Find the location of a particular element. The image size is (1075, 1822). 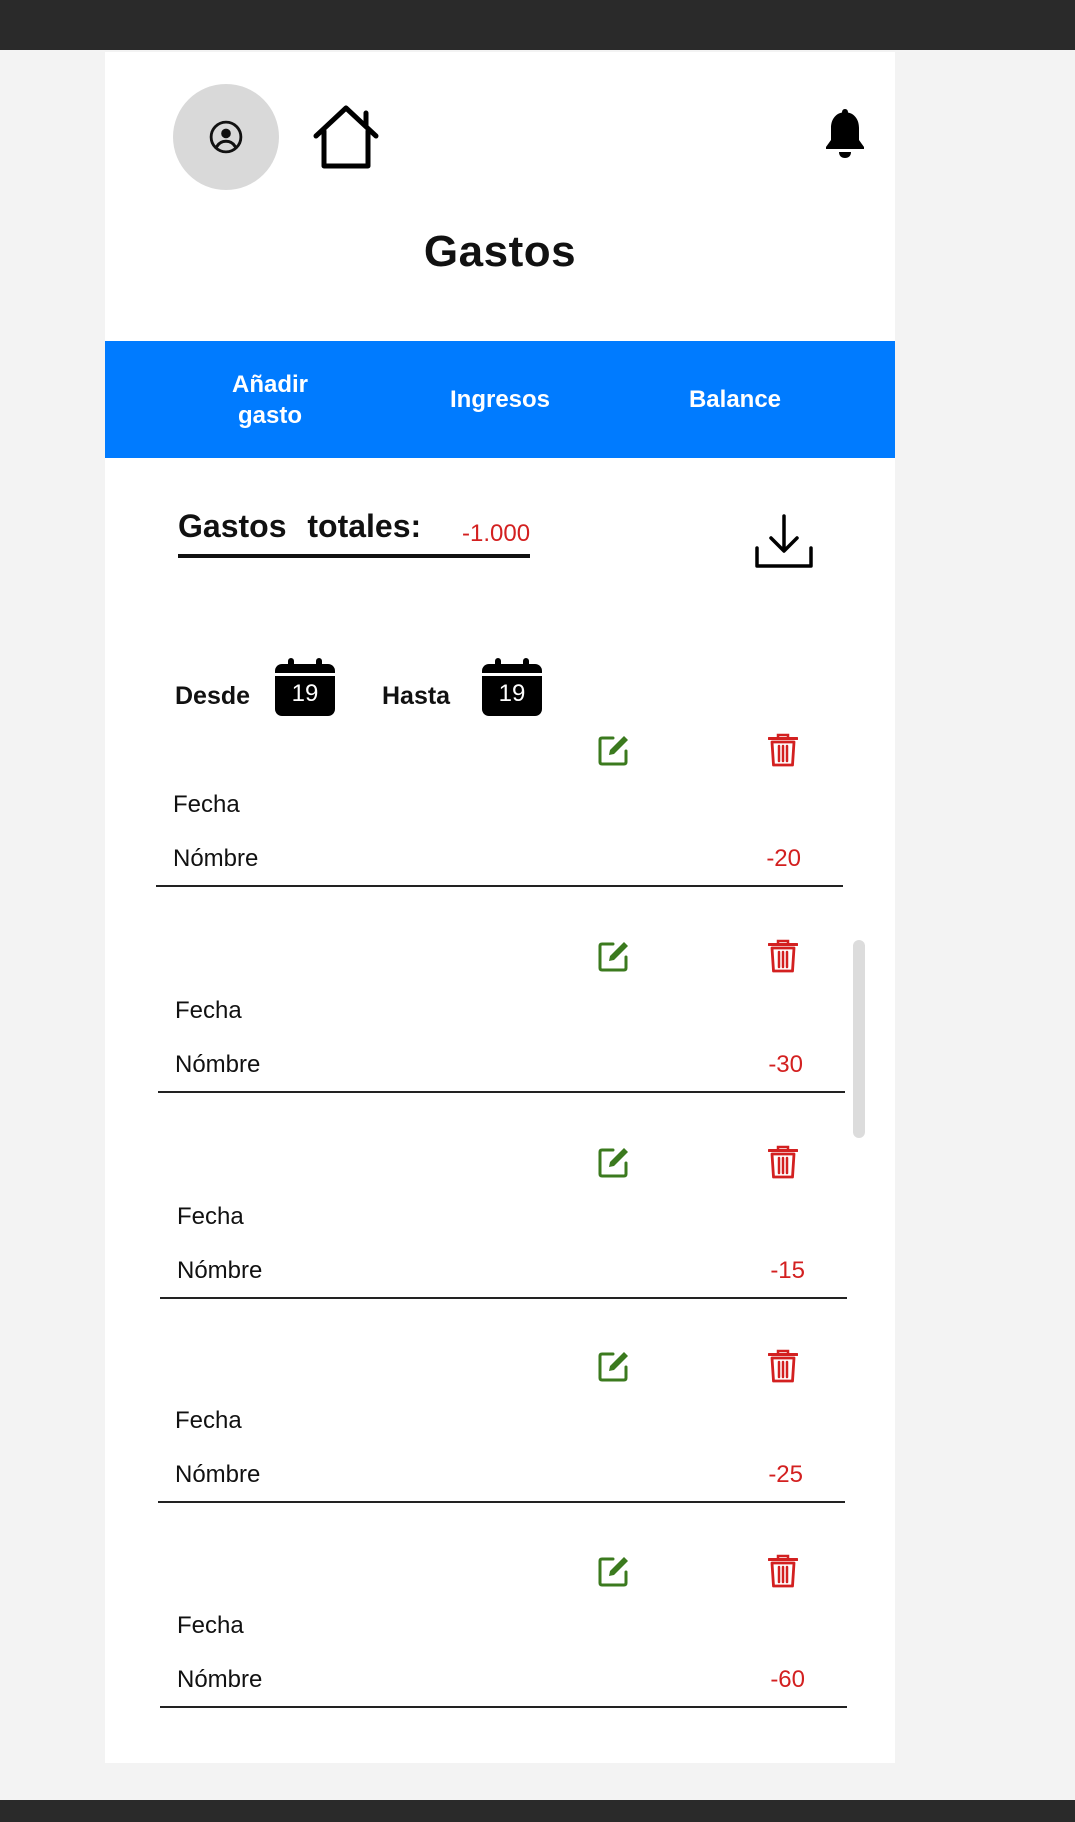

expense-amount: -25 is located at coordinates (785, 1474).